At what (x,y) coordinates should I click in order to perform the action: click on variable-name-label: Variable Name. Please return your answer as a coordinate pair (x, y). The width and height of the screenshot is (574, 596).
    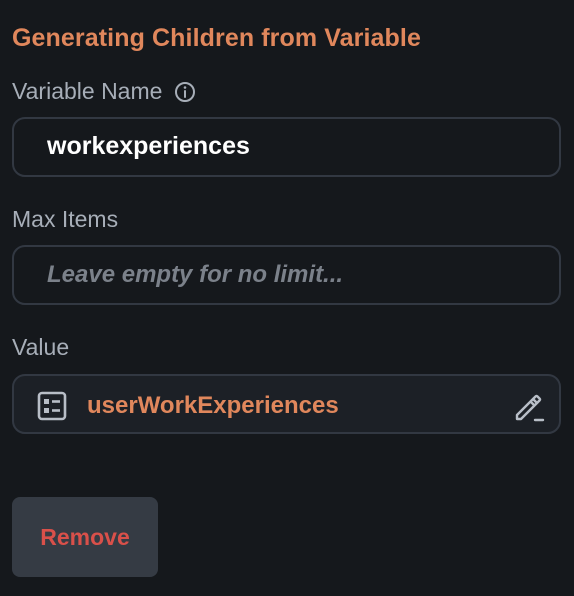
    Looking at the image, I should click on (87, 91).